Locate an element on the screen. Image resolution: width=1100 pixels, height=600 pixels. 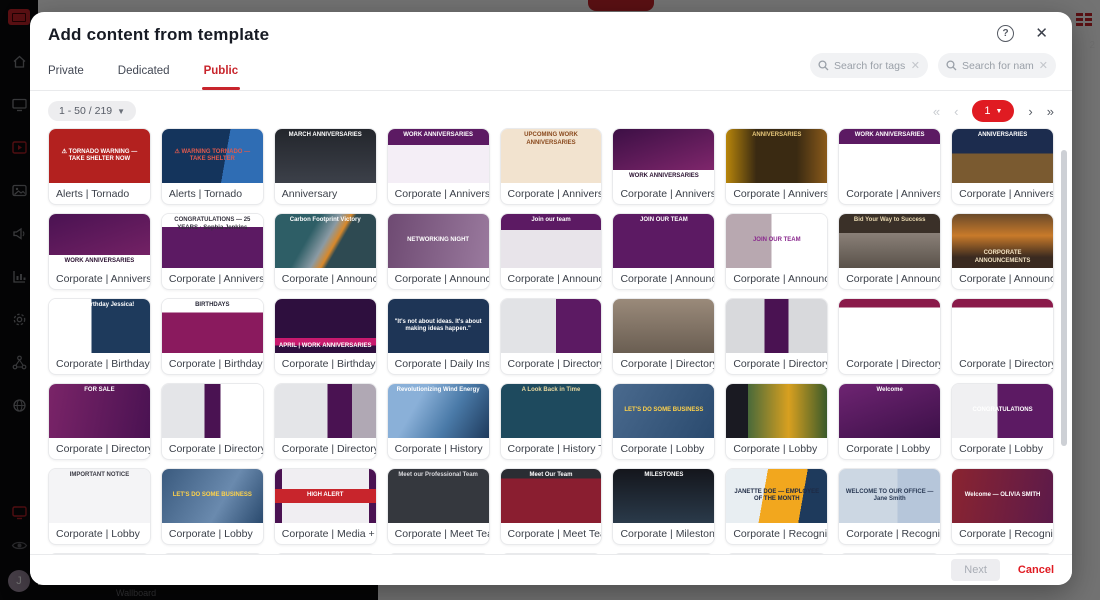
next-page-button: › is located at coordinates (1030, 111).